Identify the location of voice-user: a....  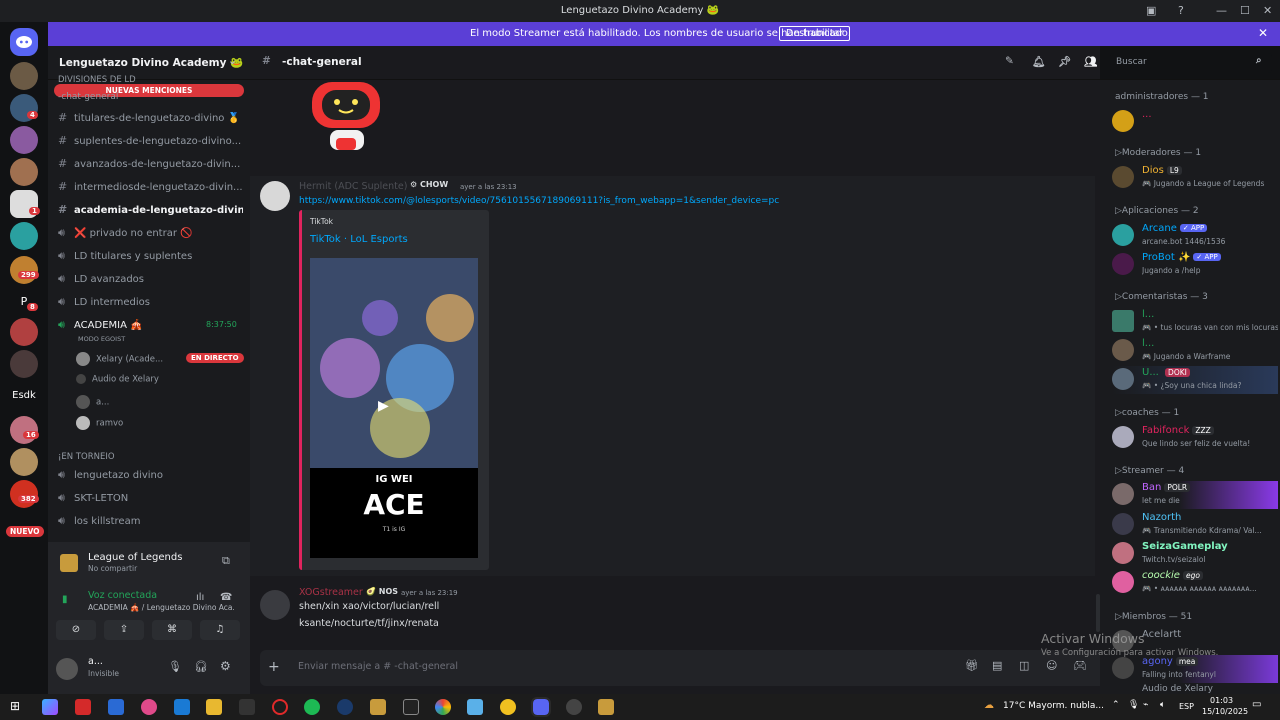
(92, 402).